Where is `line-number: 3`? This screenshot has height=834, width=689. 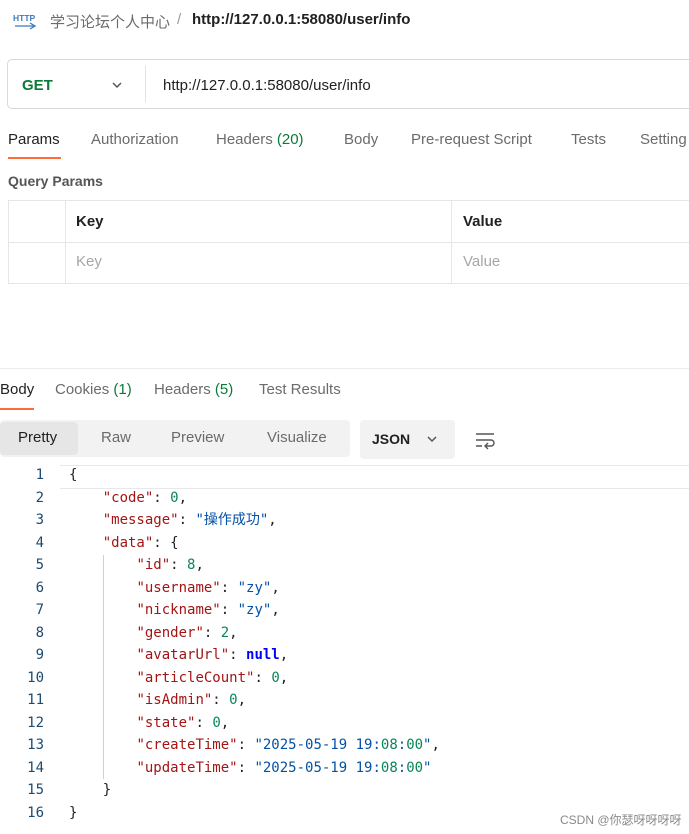
line-number: 3 is located at coordinates (39, 520).